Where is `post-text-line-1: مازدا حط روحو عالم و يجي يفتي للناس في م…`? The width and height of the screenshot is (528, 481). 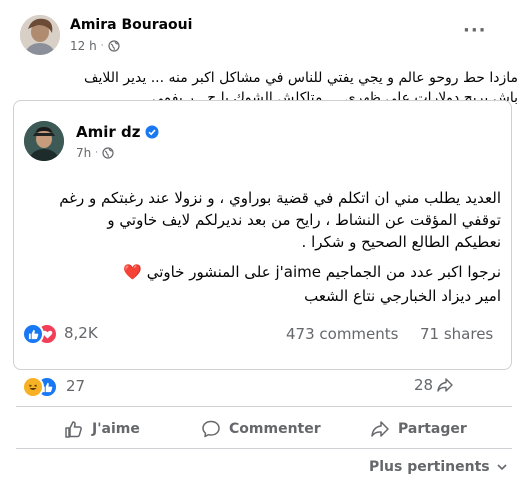
post-text-line-1: مازدا حط روحو عالم و يجي يفتي للناس في م… is located at coordinates (301, 78).